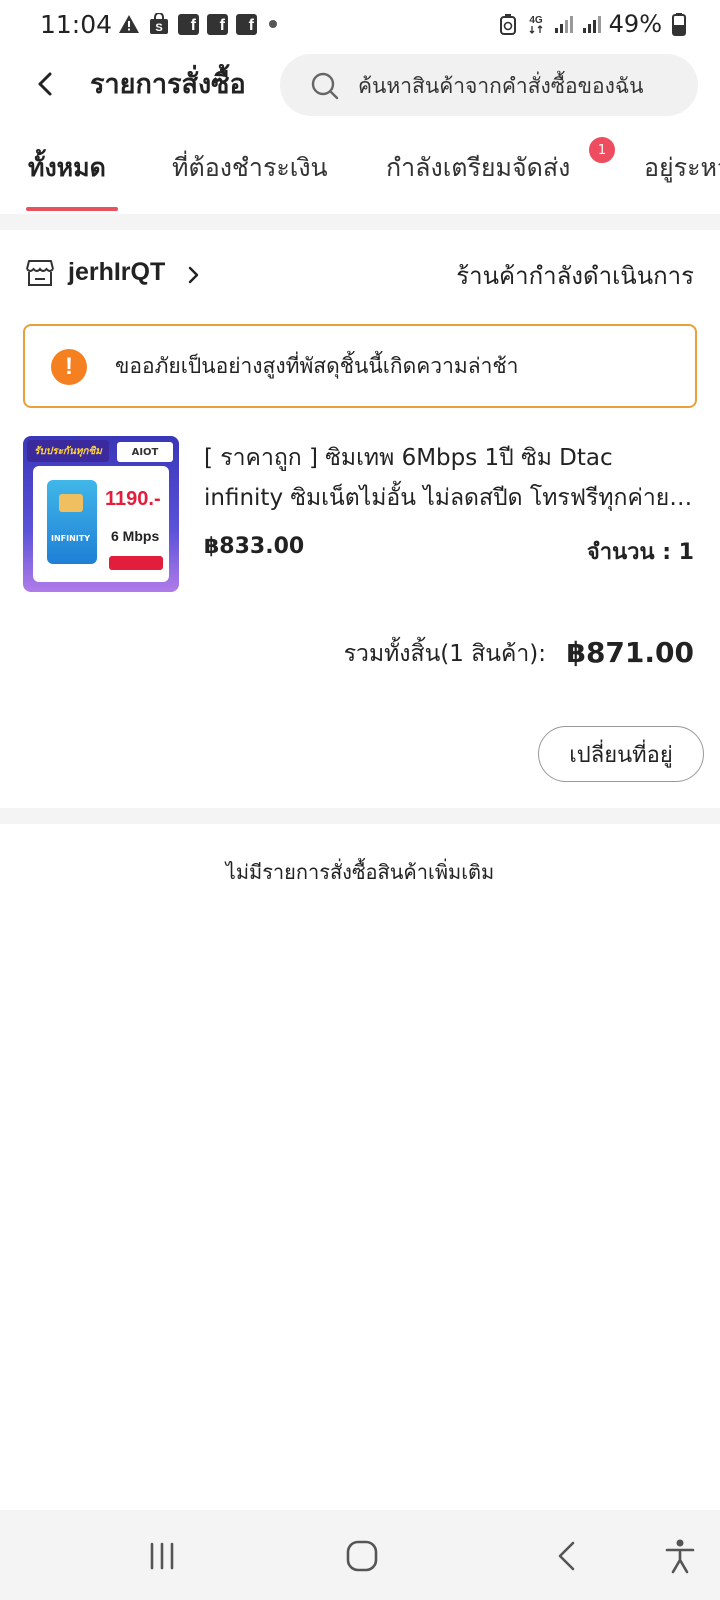 This screenshot has width=720, height=1600. I want to click on sim-chip-icon, so click(71, 503).